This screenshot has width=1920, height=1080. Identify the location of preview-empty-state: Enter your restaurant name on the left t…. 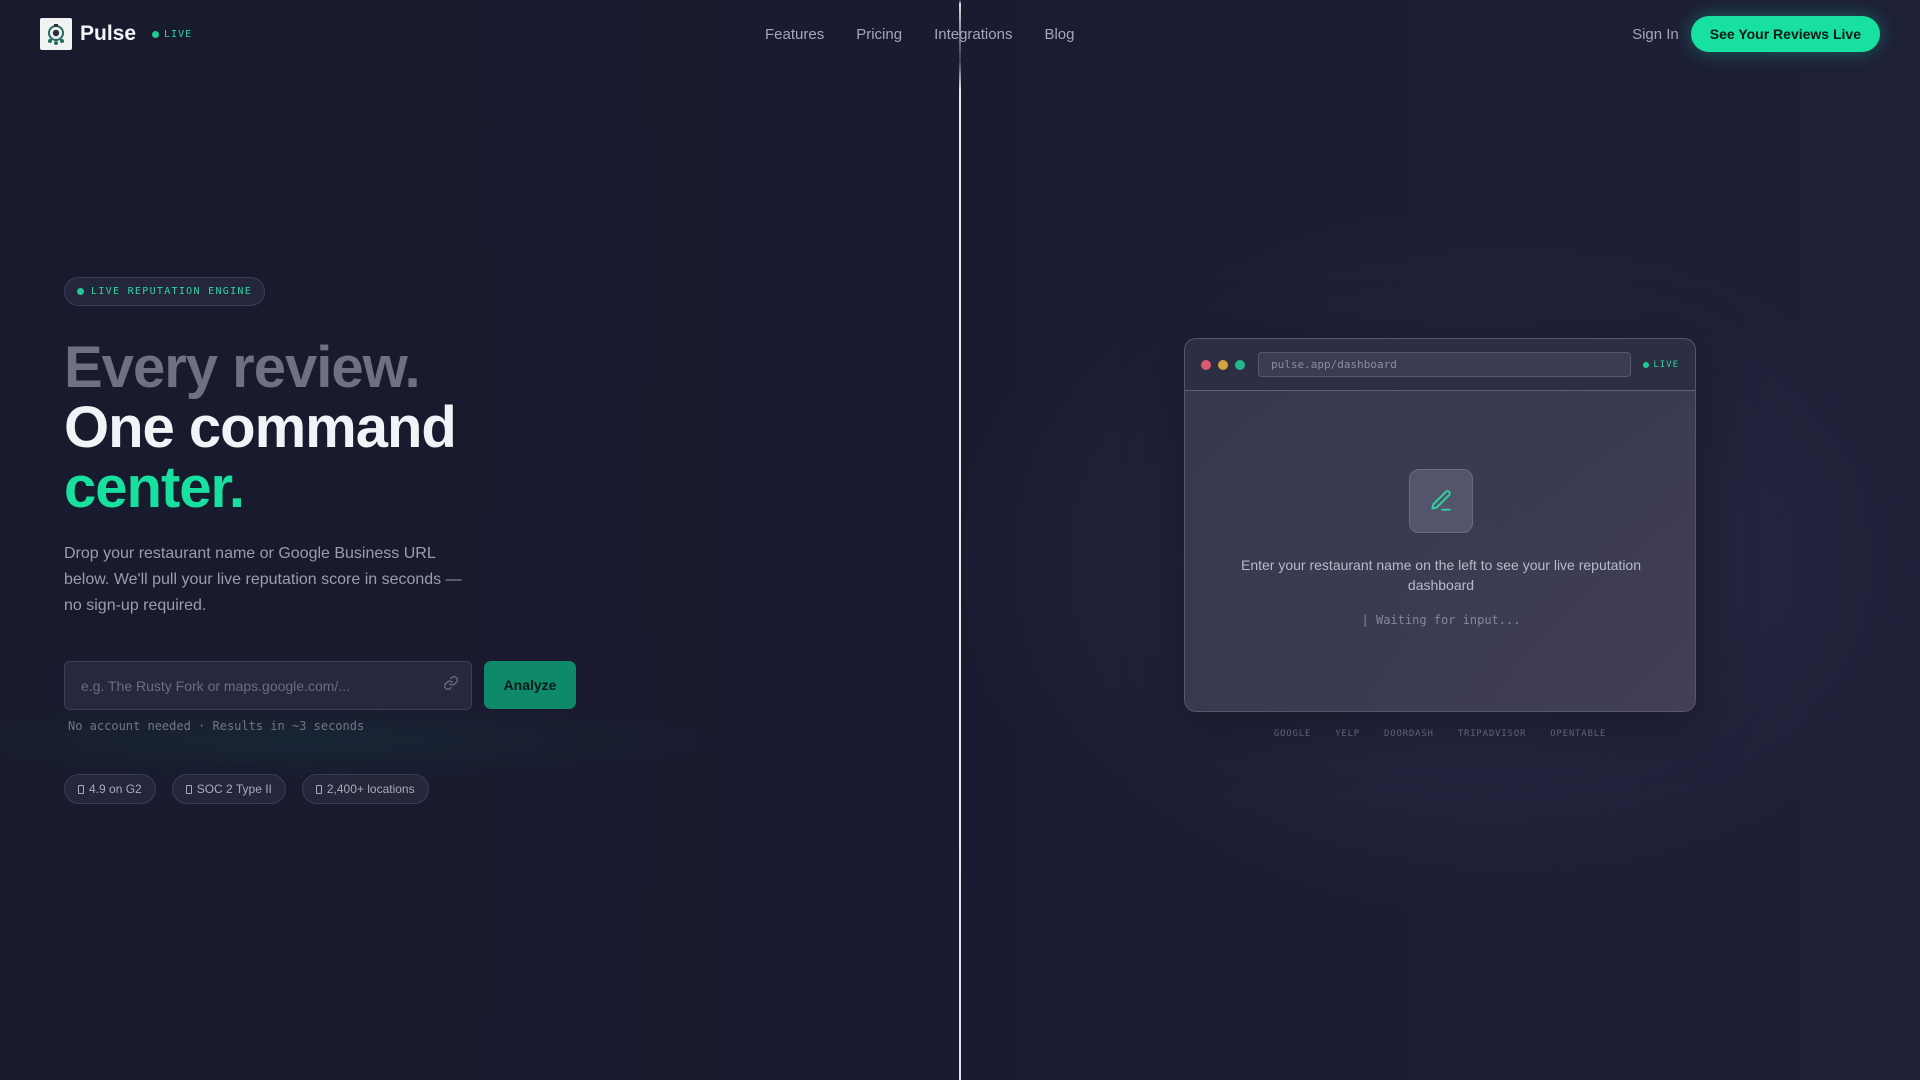
(1440, 551).